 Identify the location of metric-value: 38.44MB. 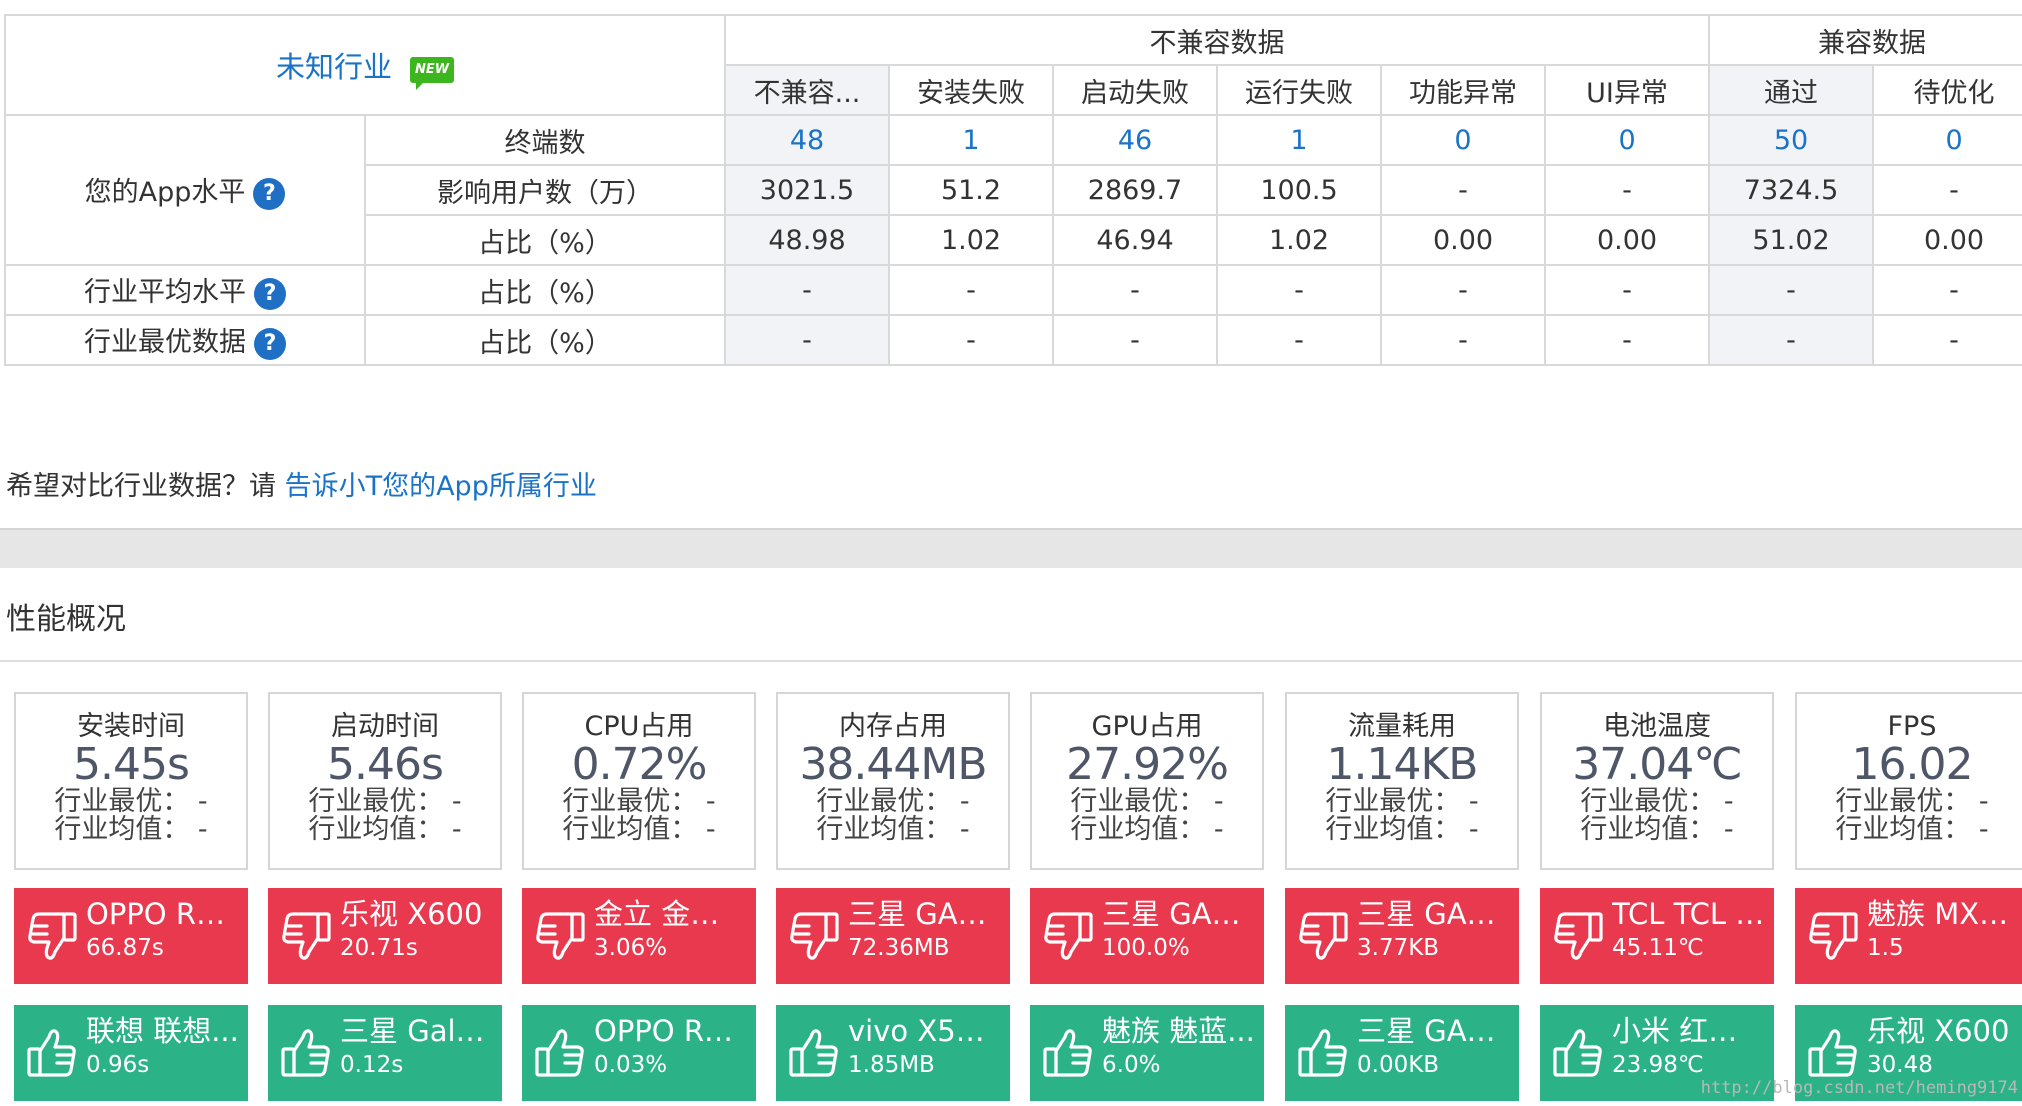
(893, 764).